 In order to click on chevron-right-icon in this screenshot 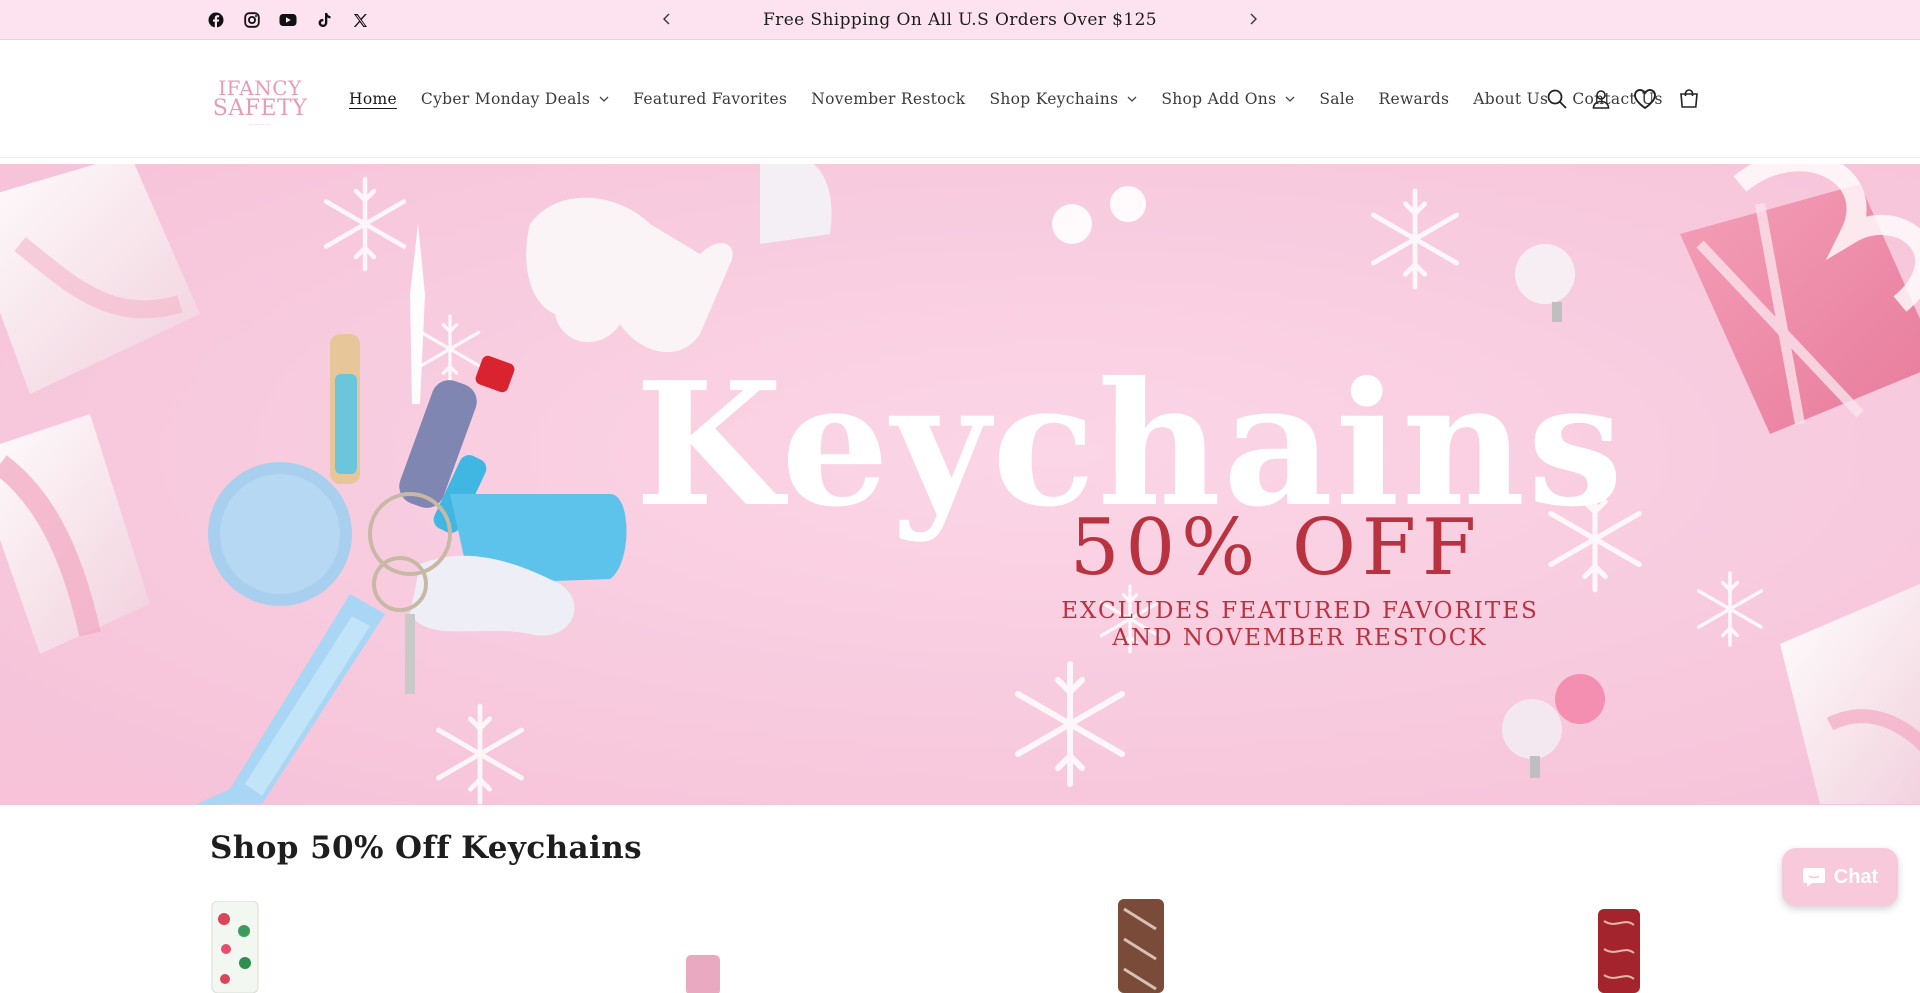, I will do `click(1253, 19)`.